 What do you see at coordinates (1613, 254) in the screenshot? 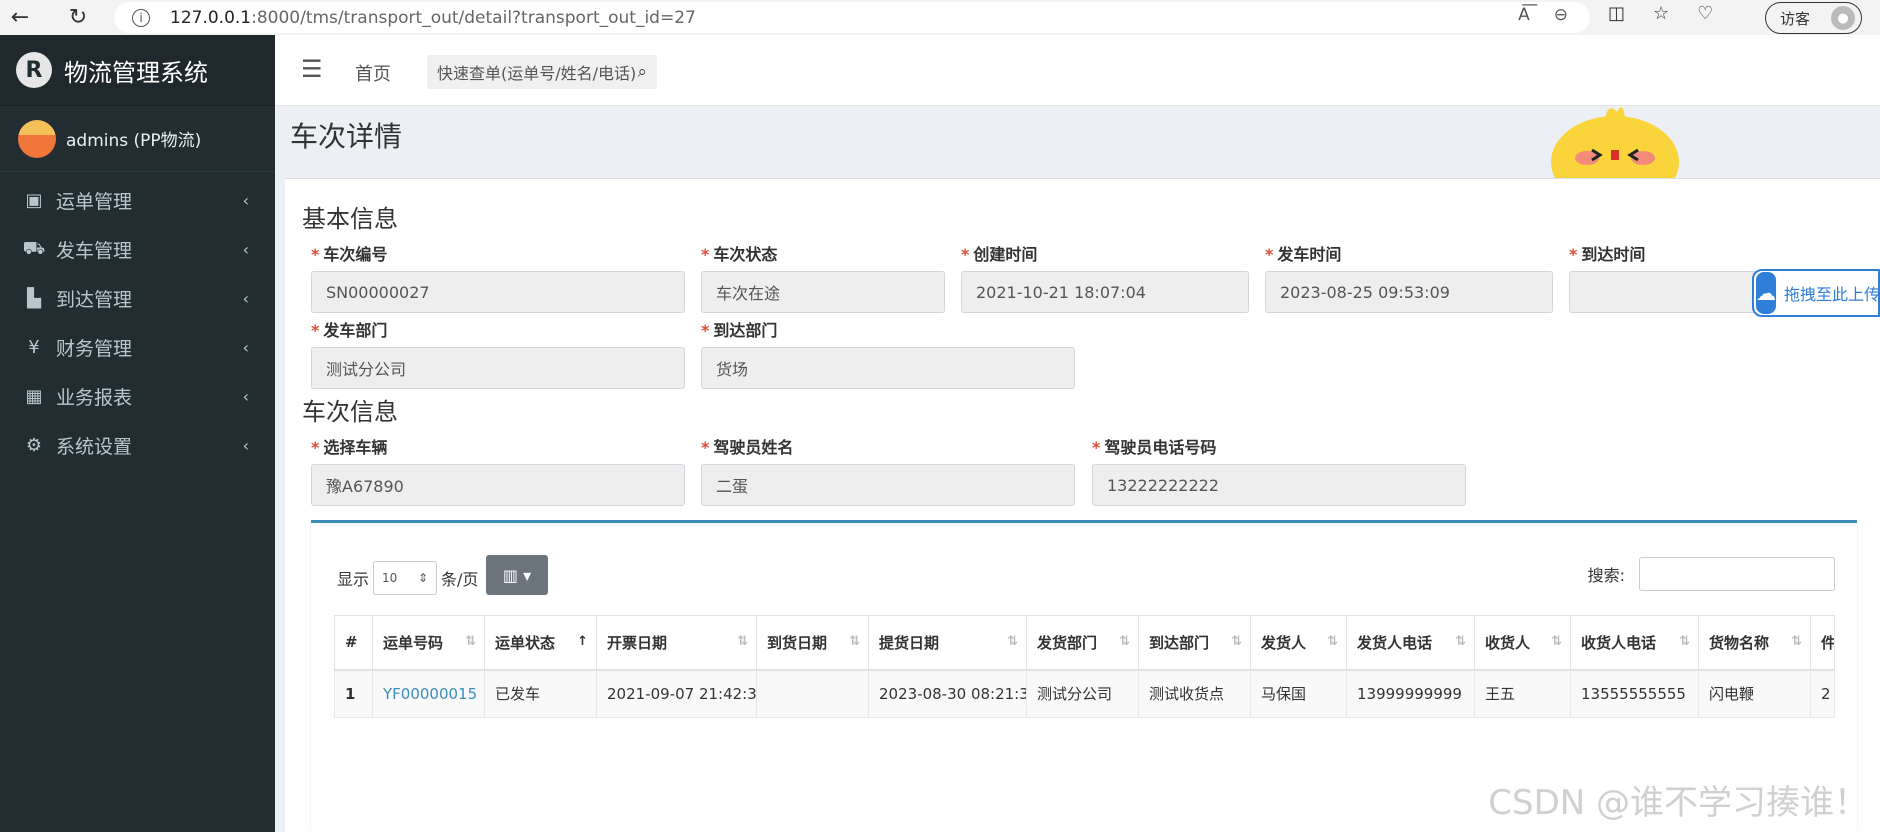
I see `field-label: 到达时间` at bounding box center [1613, 254].